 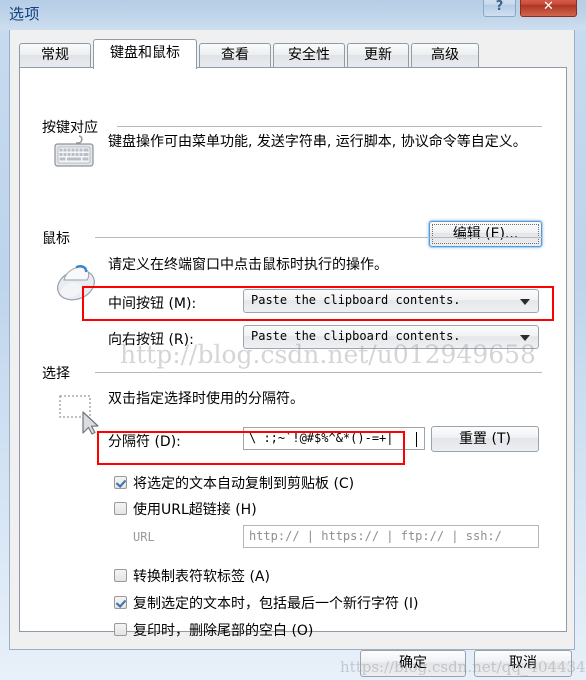 What do you see at coordinates (120, 575) in the screenshot?
I see `convert-tab-checkbox` at bounding box center [120, 575].